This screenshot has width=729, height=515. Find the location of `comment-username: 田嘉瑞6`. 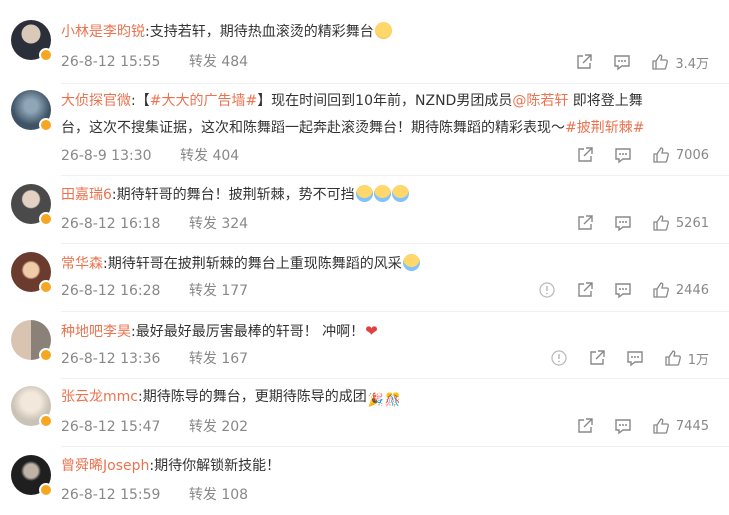

comment-username: 田嘉瑞6 is located at coordinates (86, 195).